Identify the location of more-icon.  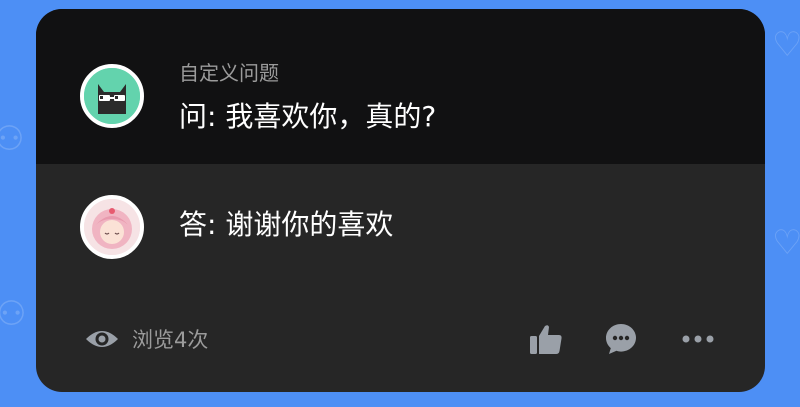
(698, 339).